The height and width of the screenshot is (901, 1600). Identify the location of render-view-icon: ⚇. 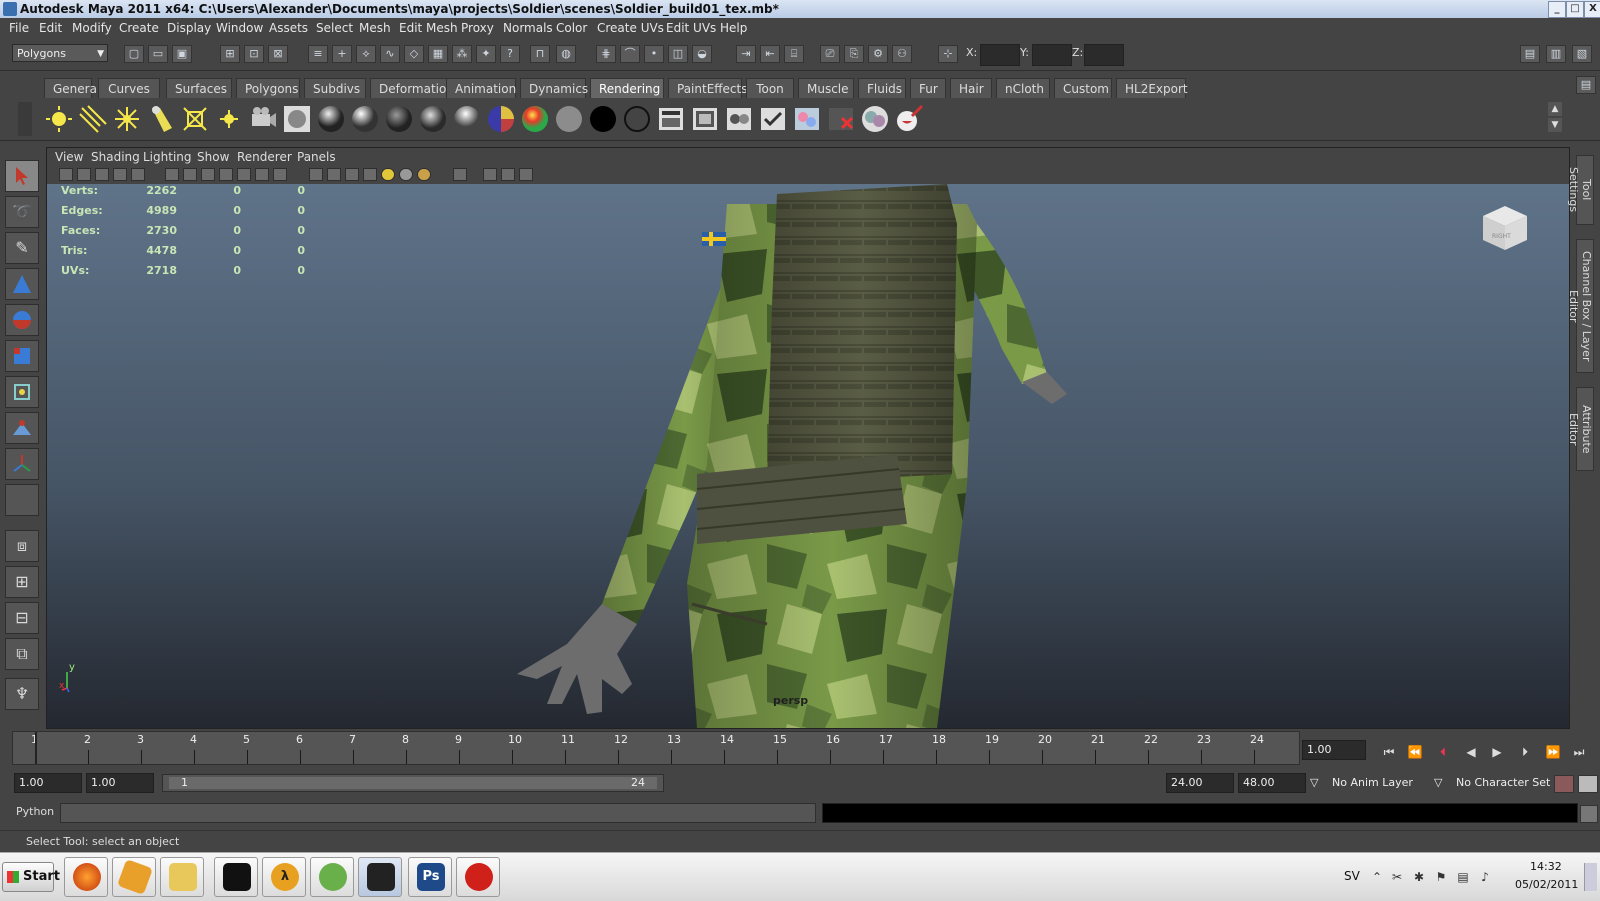
(902, 54).